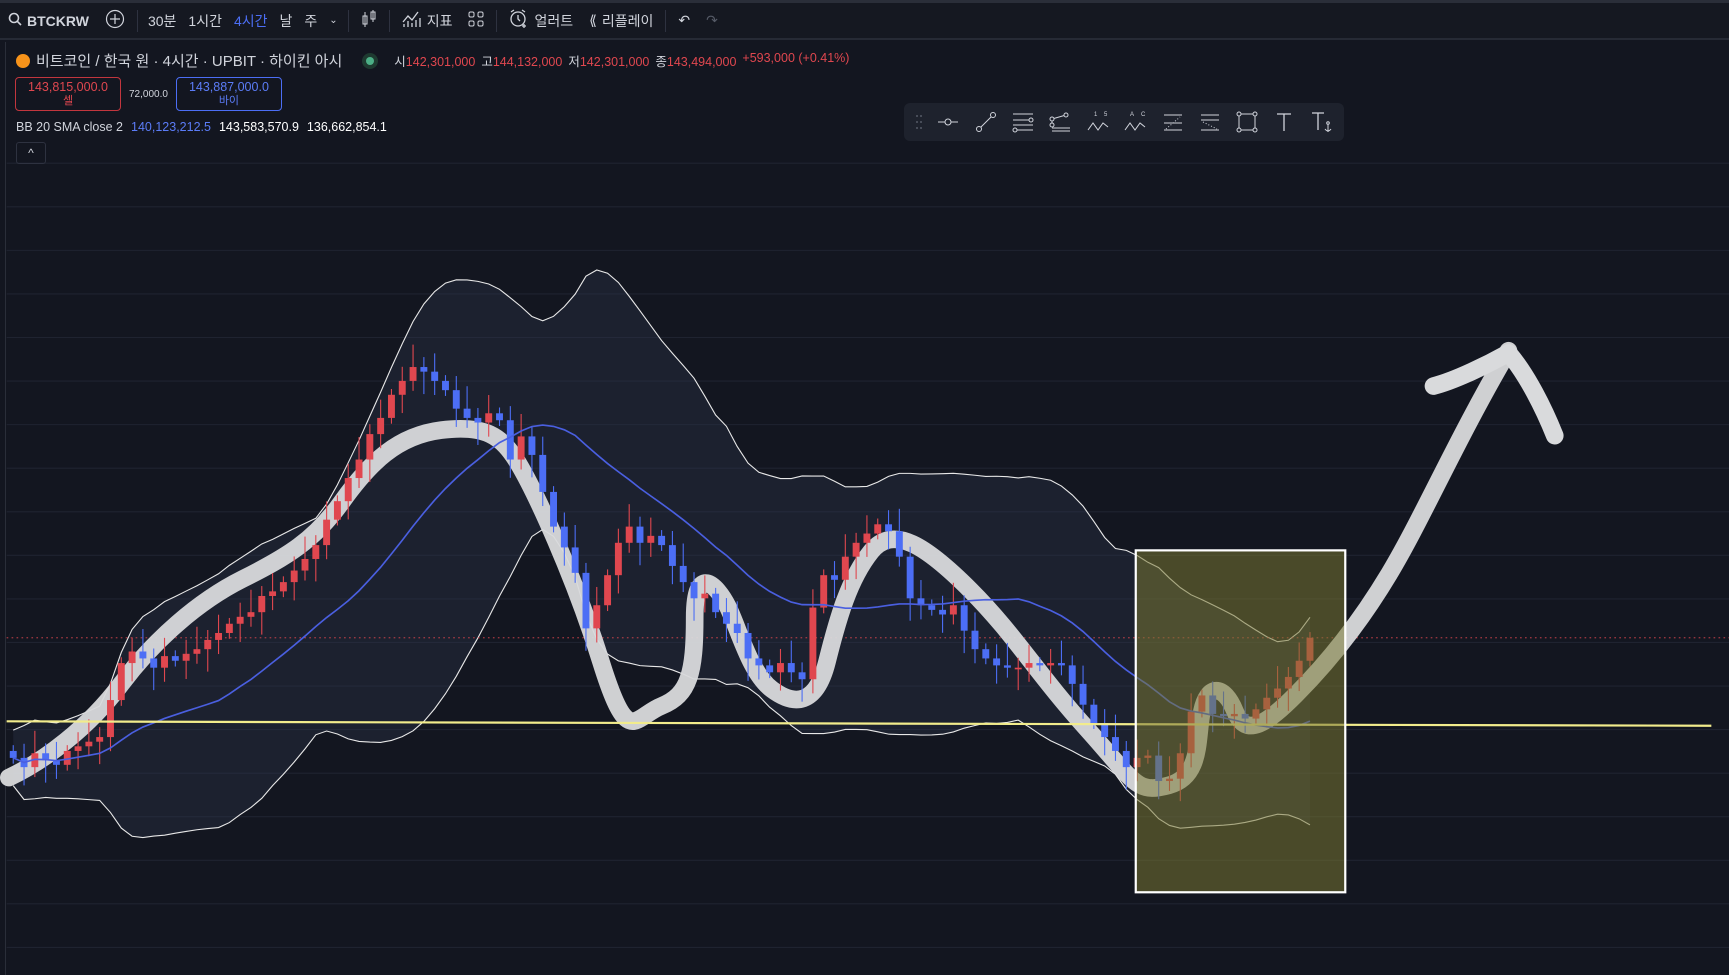 Image resolution: width=1729 pixels, height=975 pixels. What do you see at coordinates (1172, 122) in the screenshot?
I see `fib-retracement-tool-icon` at bounding box center [1172, 122].